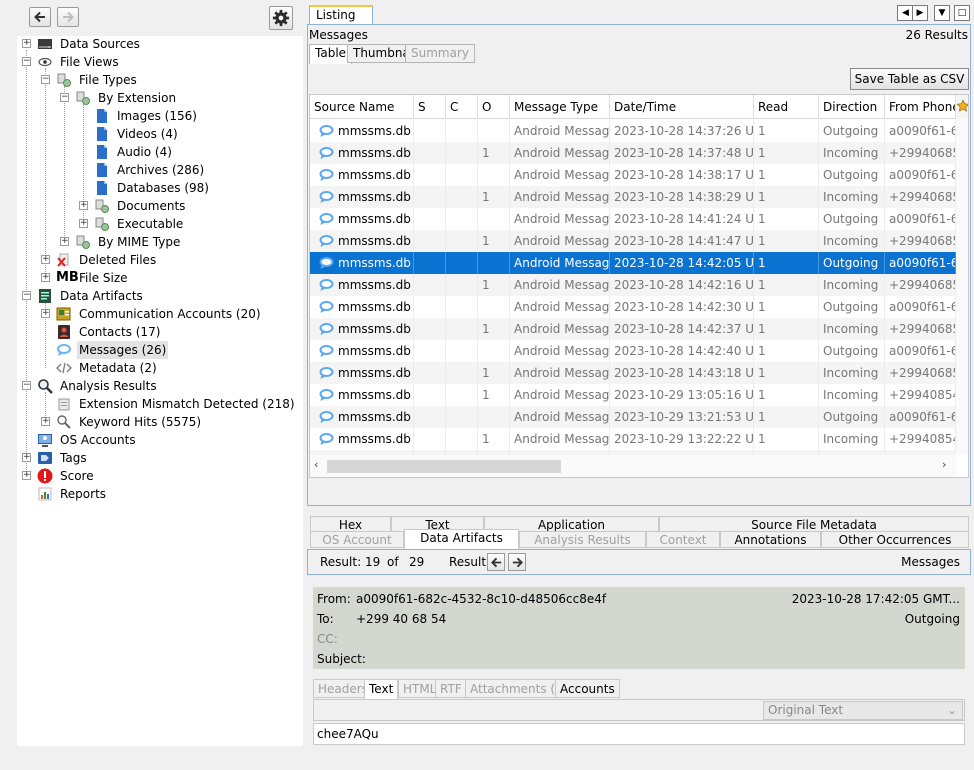 The width and height of the screenshot is (974, 770). What do you see at coordinates (444, 466) in the screenshot?
I see `horizontal-scroll-thumb` at bounding box center [444, 466].